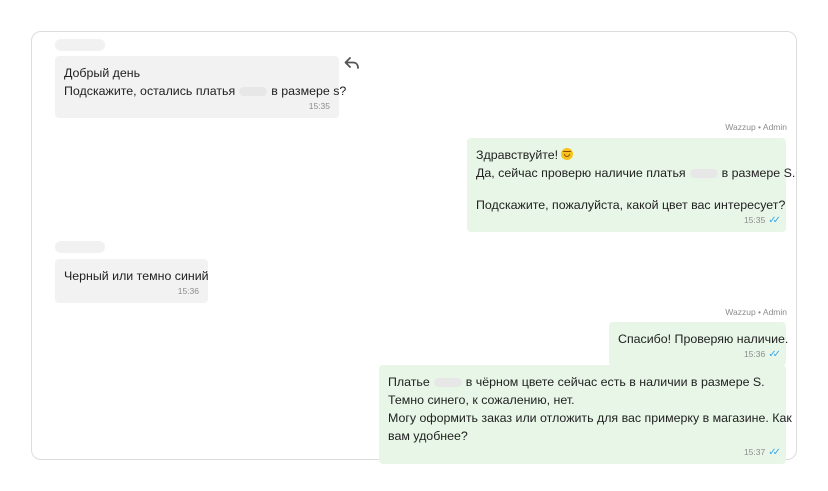  What do you see at coordinates (762, 220) in the screenshot?
I see `message-time: 15:35 ✓✓` at bounding box center [762, 220].